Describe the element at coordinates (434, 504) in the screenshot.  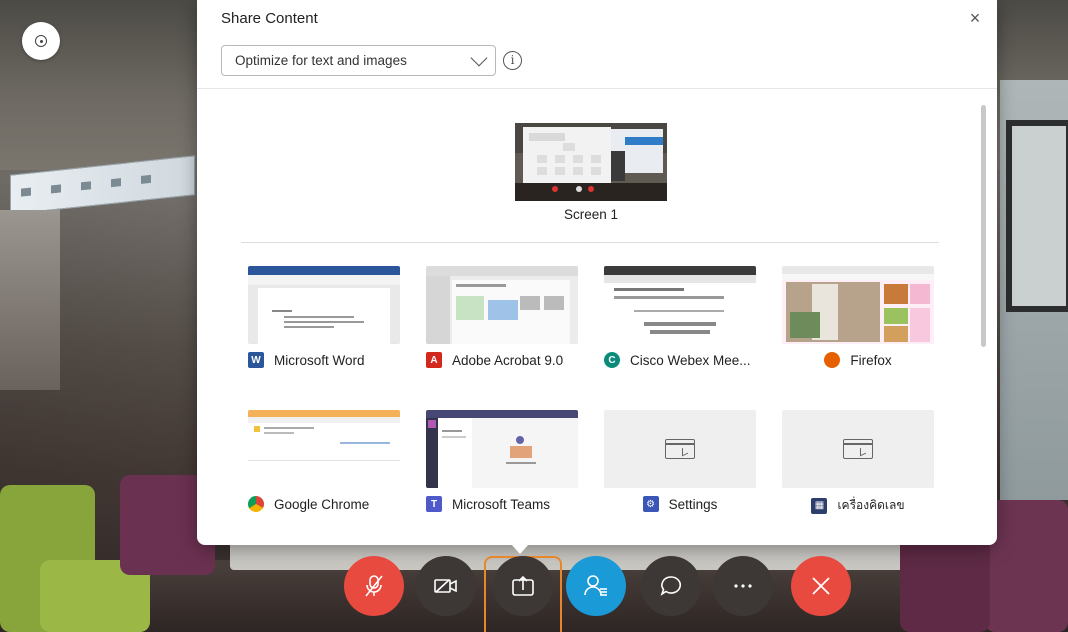
I see `teams-icon: T` at that location.